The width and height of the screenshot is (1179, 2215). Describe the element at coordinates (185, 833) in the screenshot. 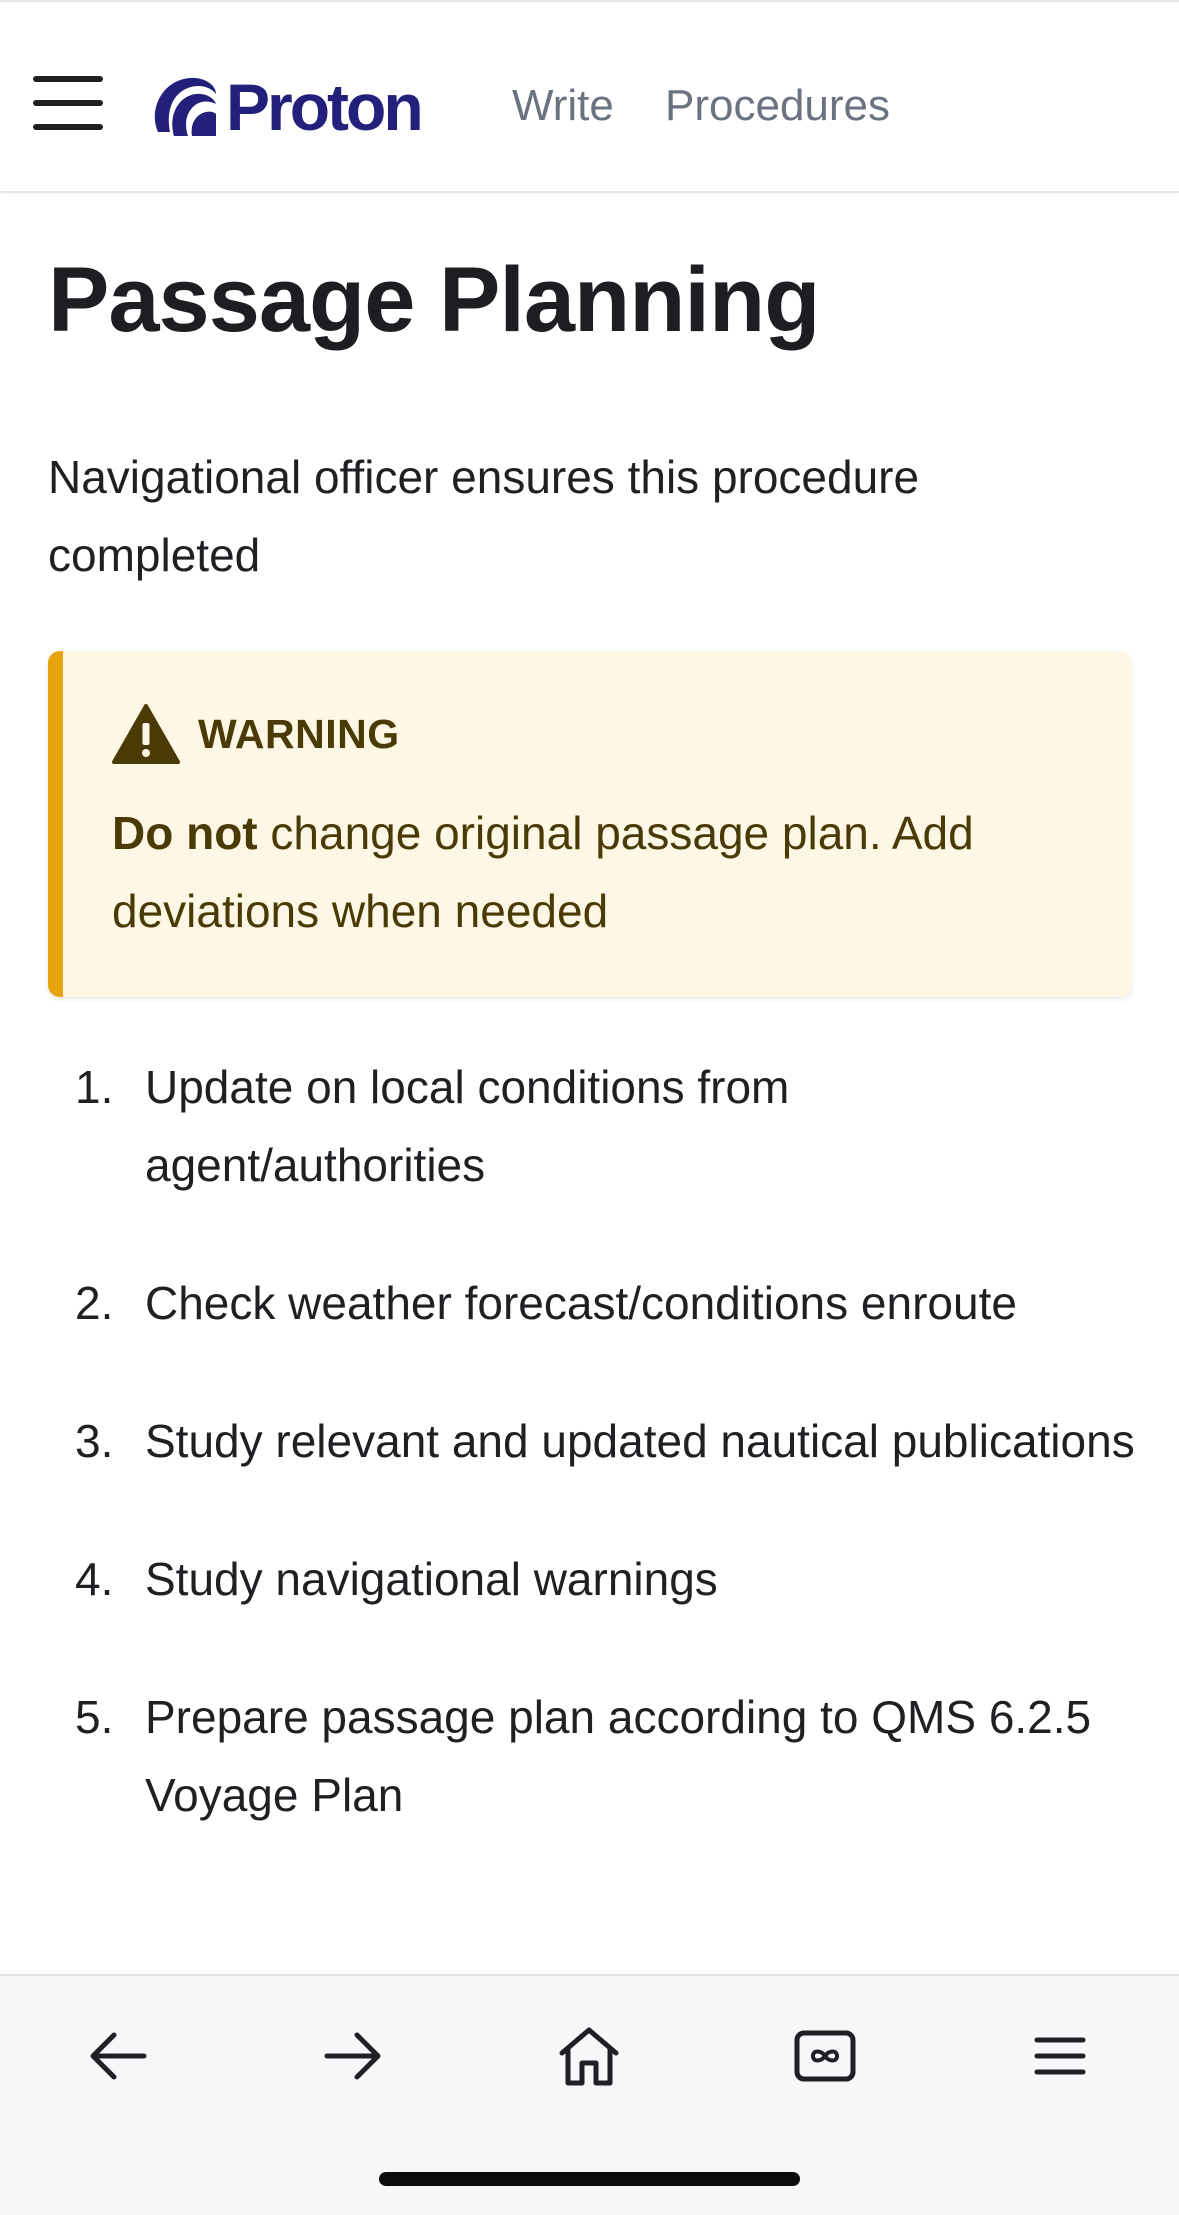

I see `warning-emphasis: Do not` at that location.